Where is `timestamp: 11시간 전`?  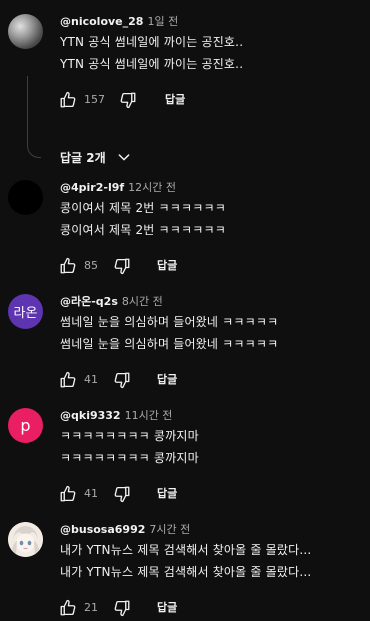 timestamp: 11시간 전 is located at coordinates (149, 415).